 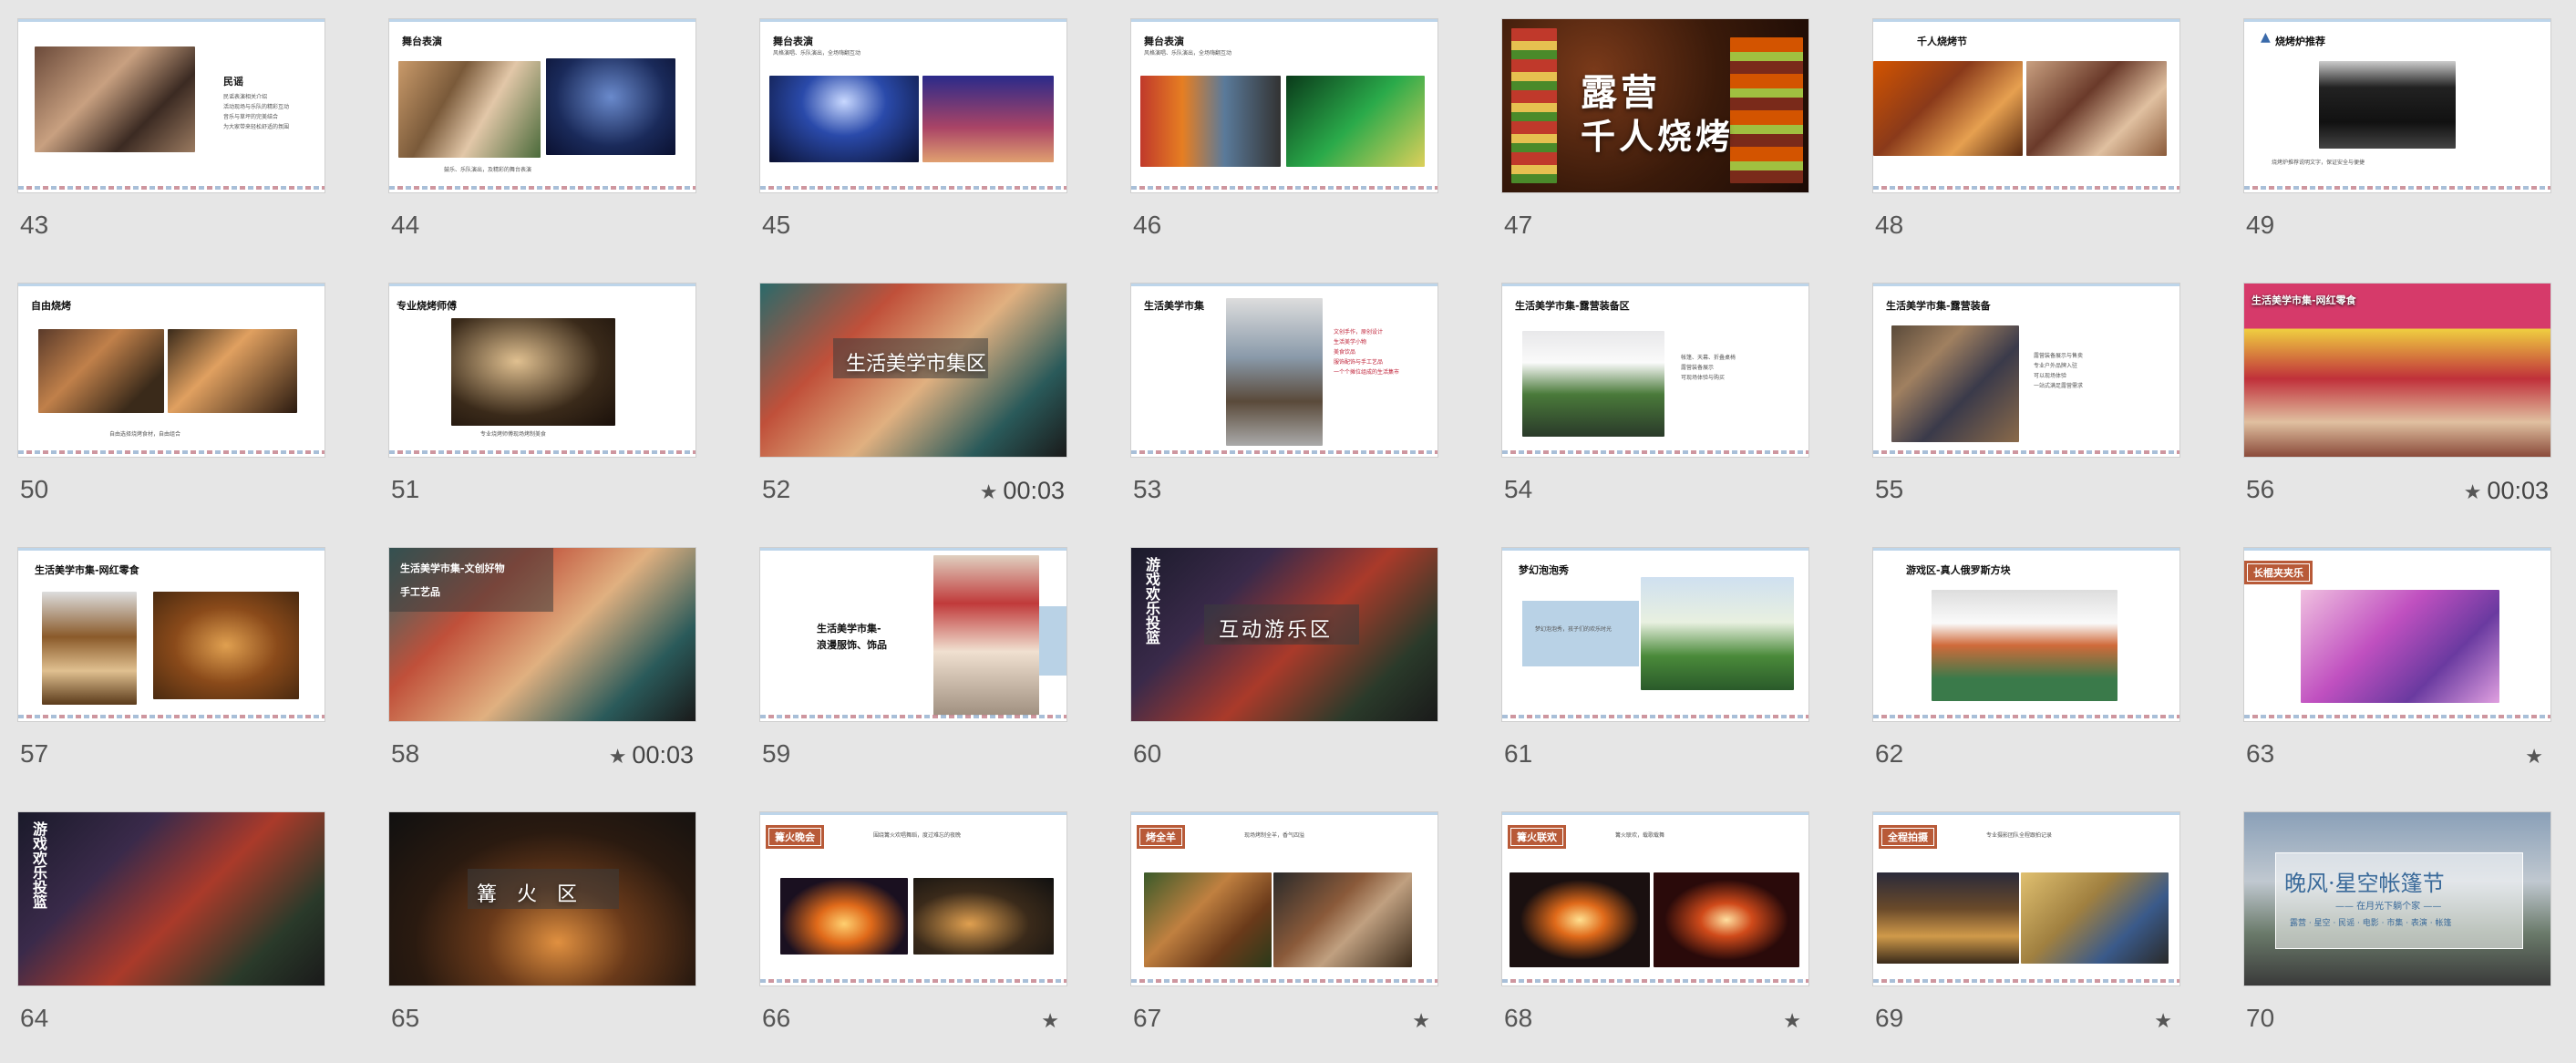 What do you see at coordinates (1518, 489) in the screenshot?
I see `slide-number: 54` at bounding box center [1518, 489].